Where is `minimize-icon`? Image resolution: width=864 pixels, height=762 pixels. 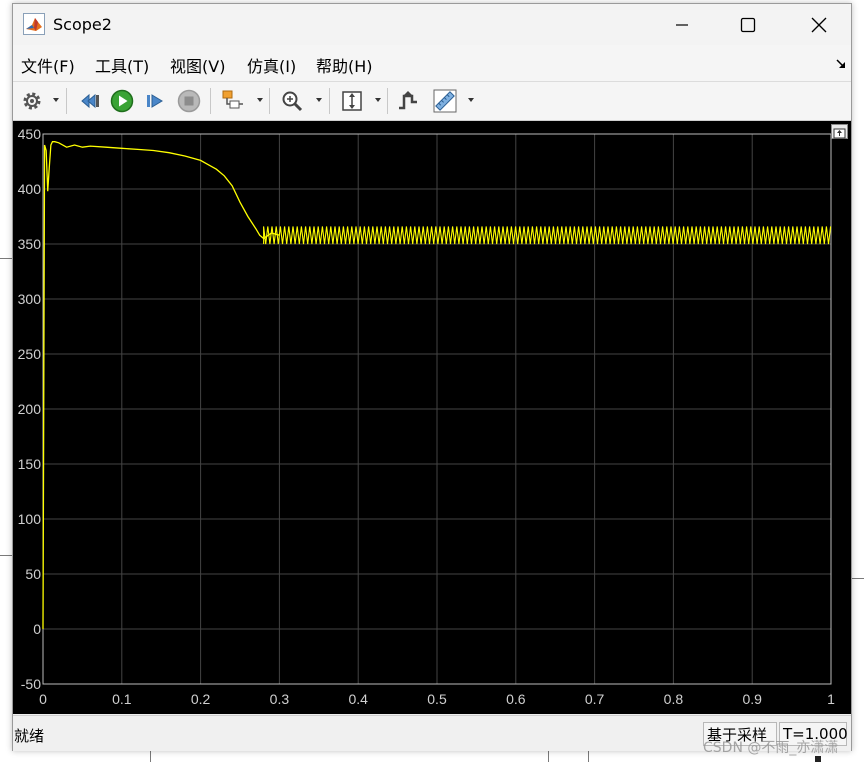 minimize-icon is located at coordinates (682, 24).